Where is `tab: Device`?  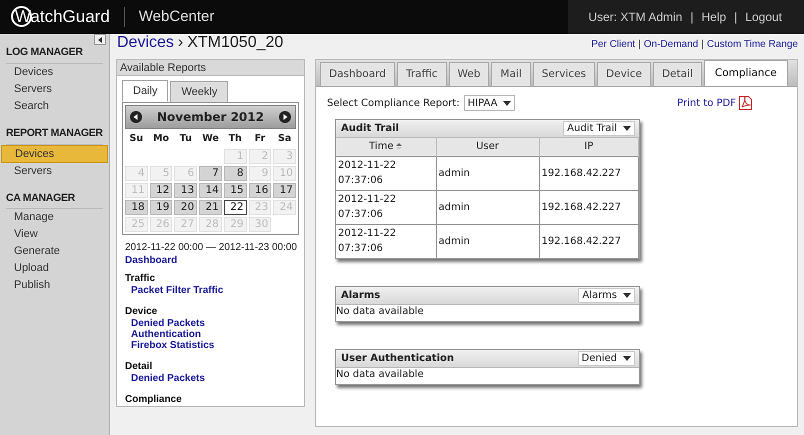 tab: Device is located at coordinates (624, 74).